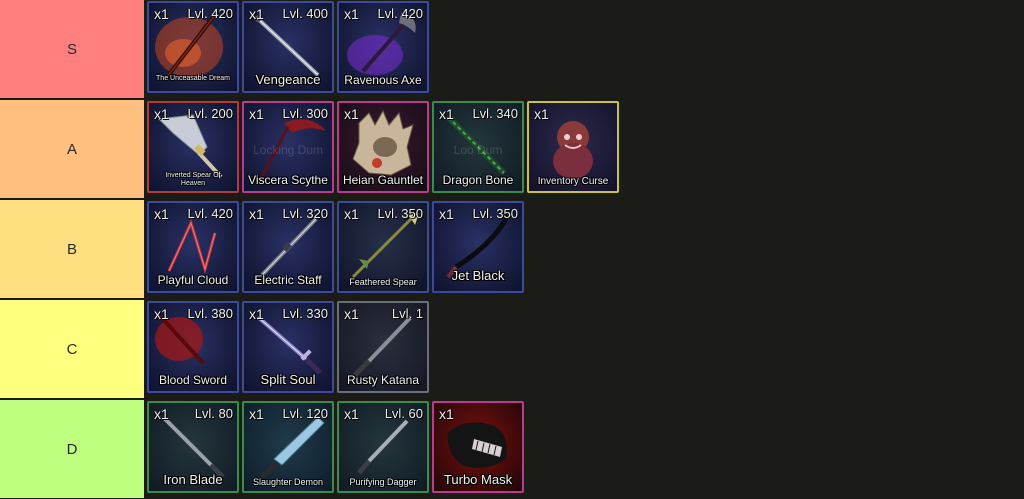 This screenshot has width=1024, height=499. Describe the element at coordinates (72, 49) in the screenshot. I see `tier-label-s: S` at that location.